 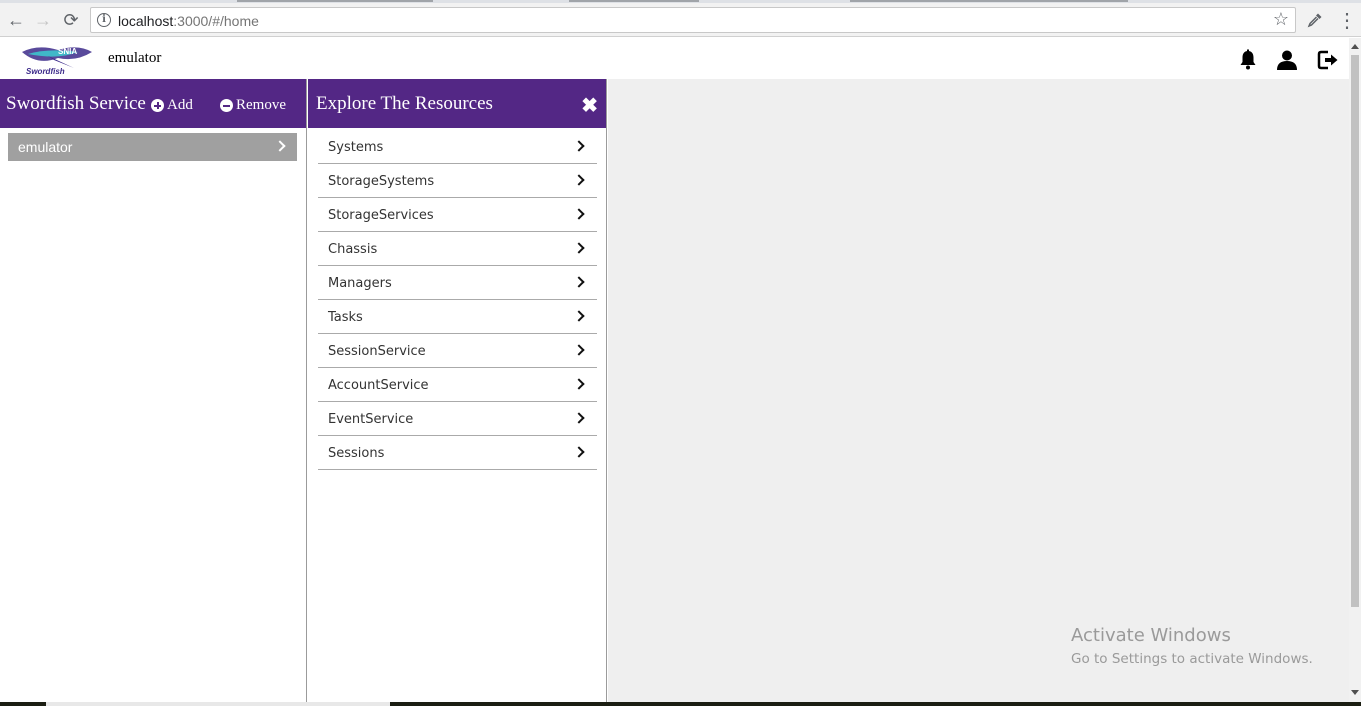 What do you see at coordinates (457, 283) in the screenshot?
I see `resource-item-managers: Managers` at bounding box center [457, 283].